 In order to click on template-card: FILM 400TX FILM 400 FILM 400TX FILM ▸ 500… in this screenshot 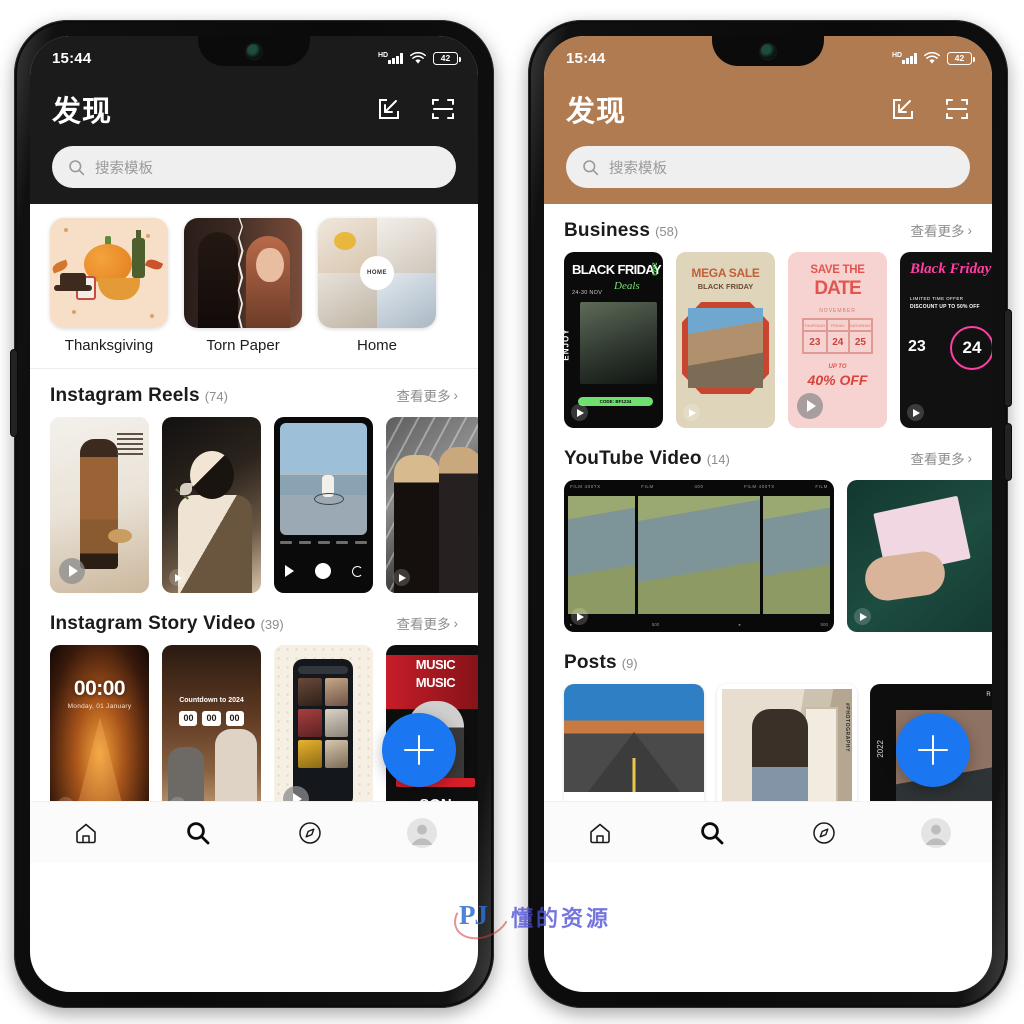, I will do `click(699, 556)`.